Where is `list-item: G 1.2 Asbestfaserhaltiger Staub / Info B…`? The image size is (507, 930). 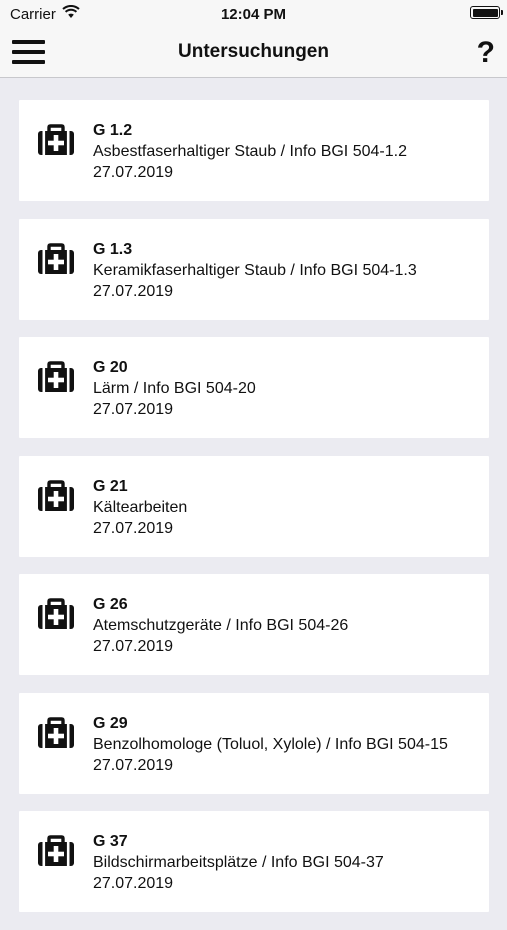
list-item: G 1.2 Asbestfaserhaltiger Staub / Info B… is located at coordinates (254, 150).